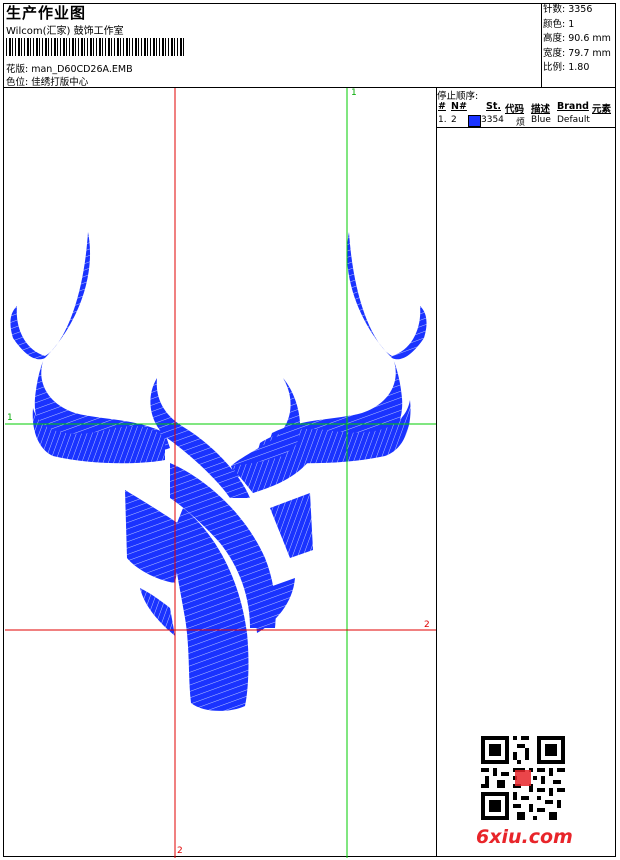 The width and height of the screenshot is (620, 860). What do you see at coordinates (493, 106) in the screenshot?
I see `col-header-stitches: St.` at bounding box center [493, 106].